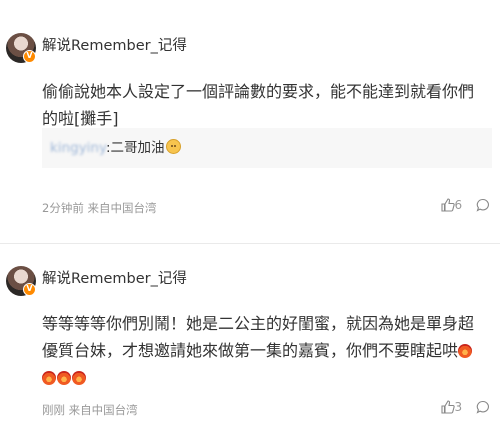 This screenshot has height=440, width=500. I want to click on emoji-icon, so click(173, 146).